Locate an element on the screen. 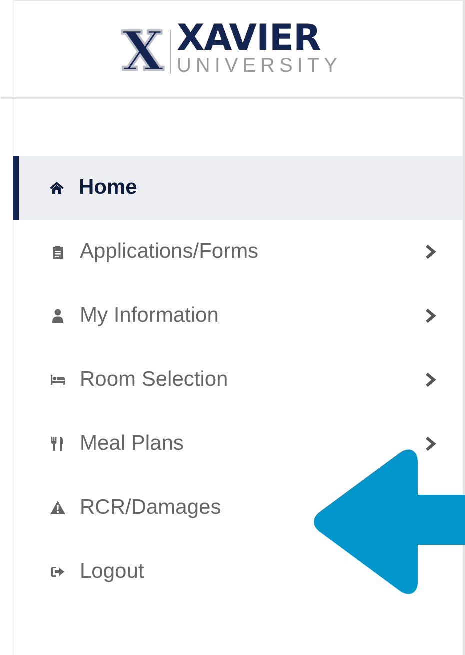 The image size is (465, 655). menu-item: Logout is located at coordinates (84, 572).